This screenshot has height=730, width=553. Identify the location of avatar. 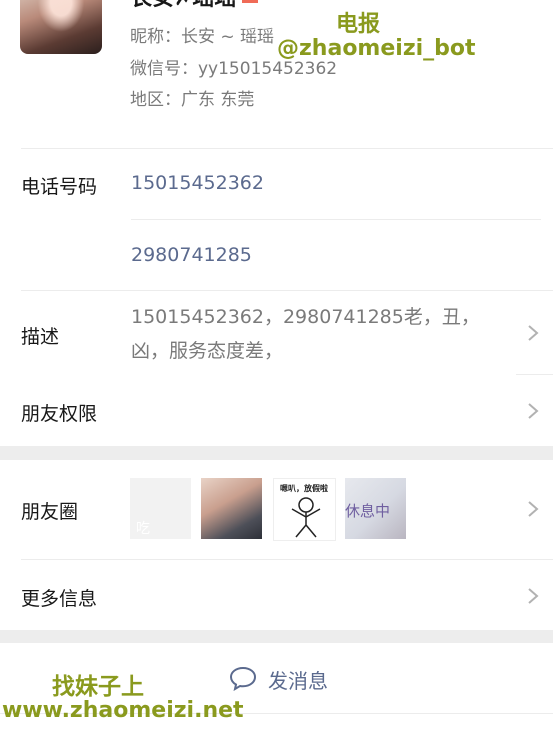
(61, 27).